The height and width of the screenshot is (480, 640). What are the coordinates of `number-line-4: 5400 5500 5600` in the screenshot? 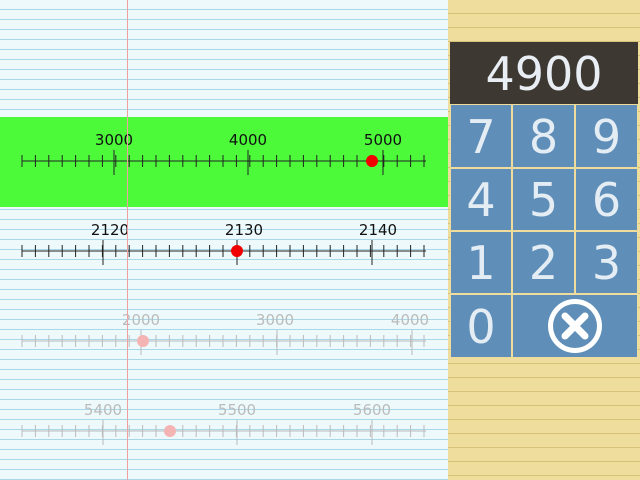 It's located at (224, 432).